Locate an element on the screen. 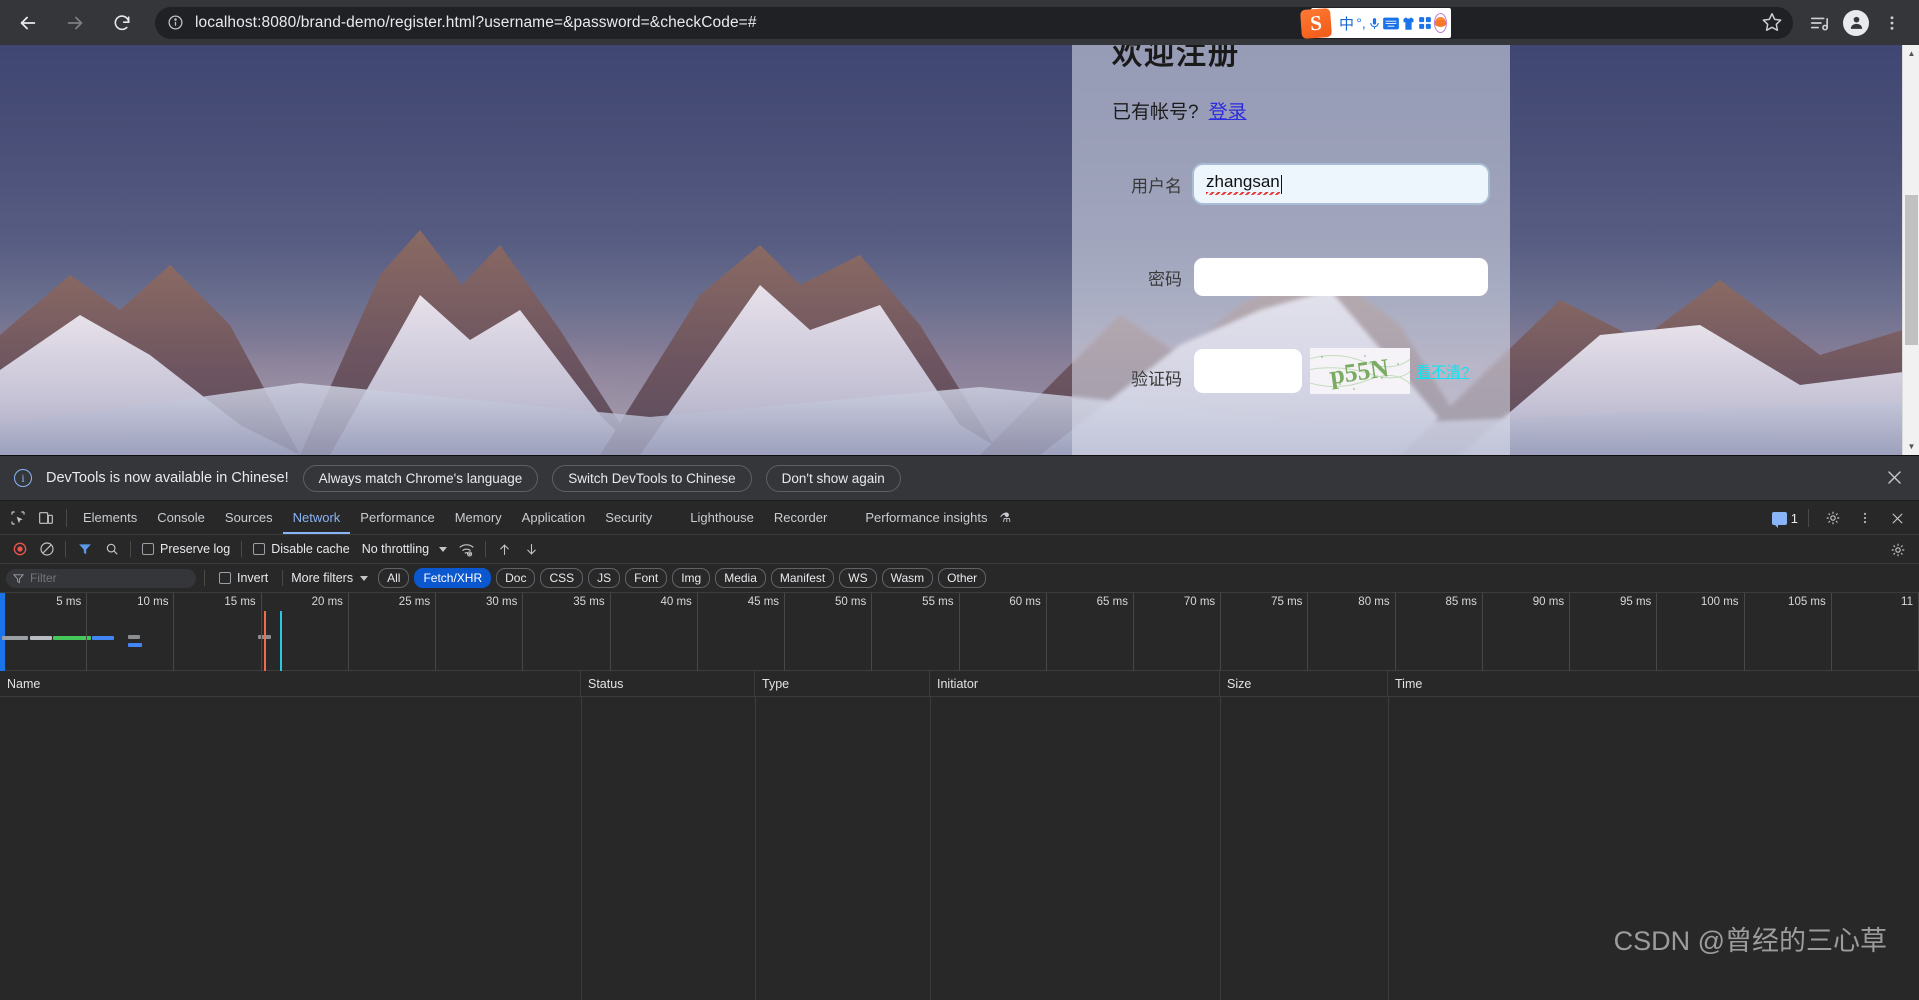 This screenshot has width=1919, height=1000. column-header-status: Status is located at coordinates (668, 683).